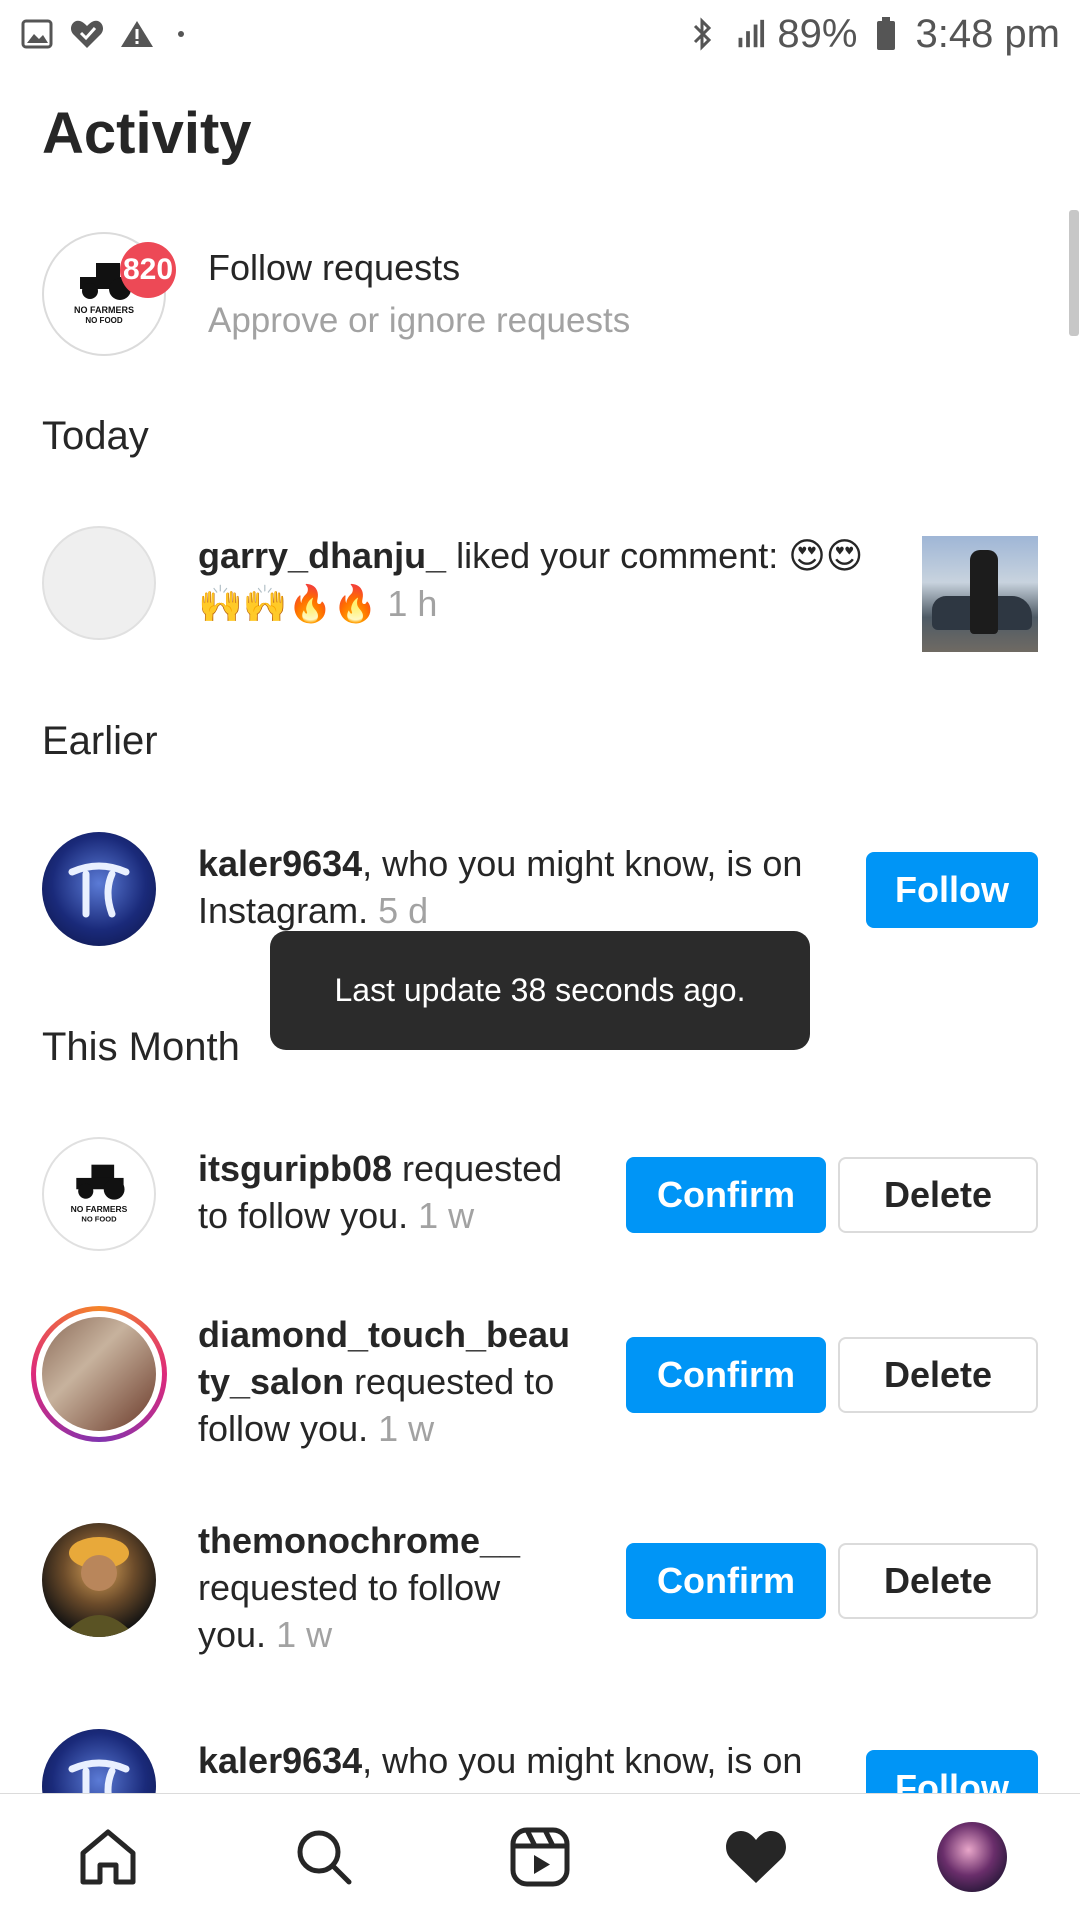 Image resolution: width=1080 pixels, height=1920 pixels. Describe the element at coordinates (449, 1381) in the screenshot. I see `activity-text: requested to` at that location.